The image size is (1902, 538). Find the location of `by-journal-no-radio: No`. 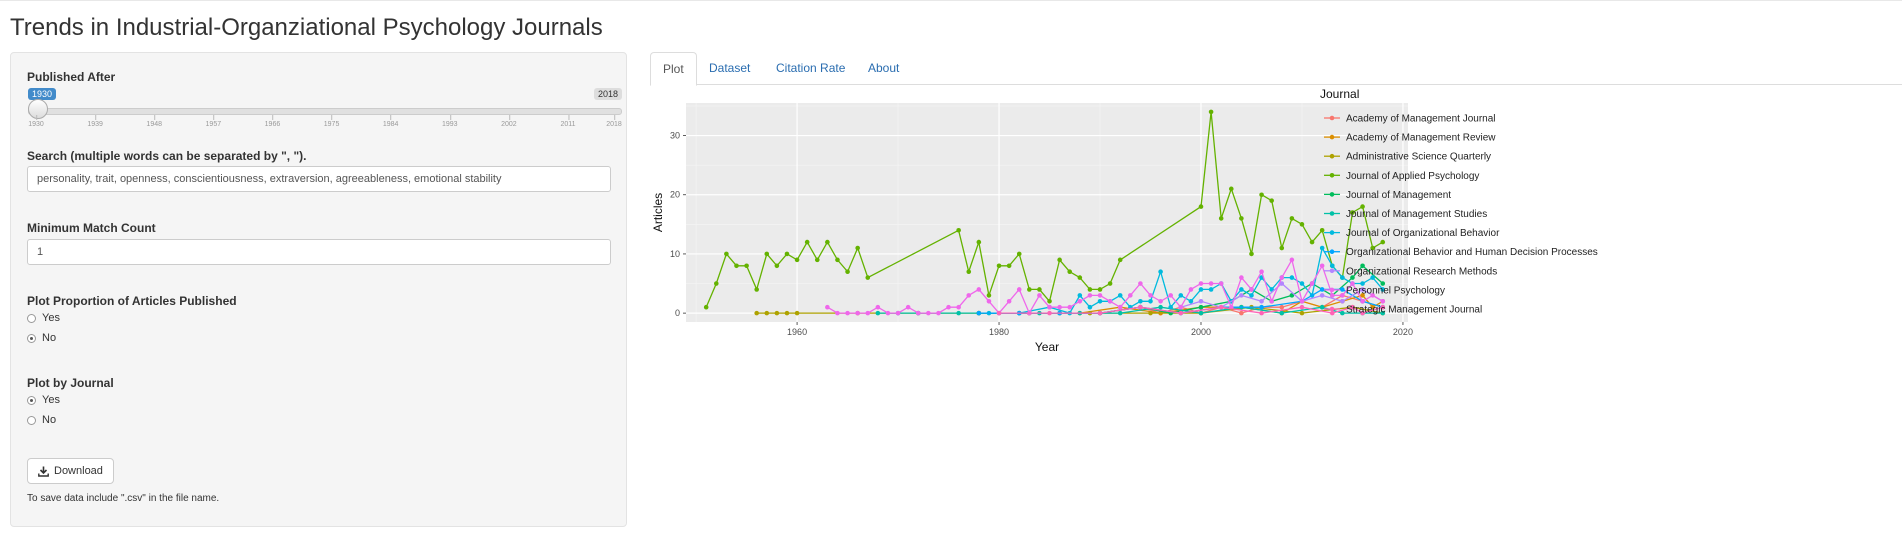

by-journal-no-radio: No is located at coordinates (41, 420).